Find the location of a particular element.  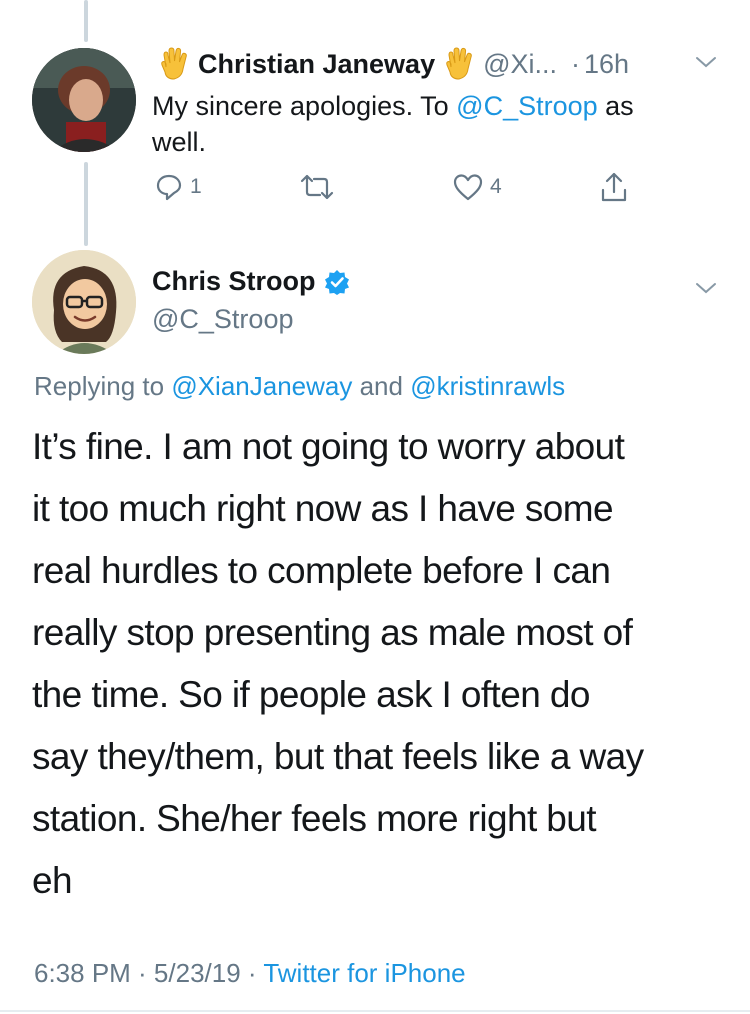

reply-text-line-1: My sincere apologies. To @C_Stroop as is located at coordinates (437, 106).